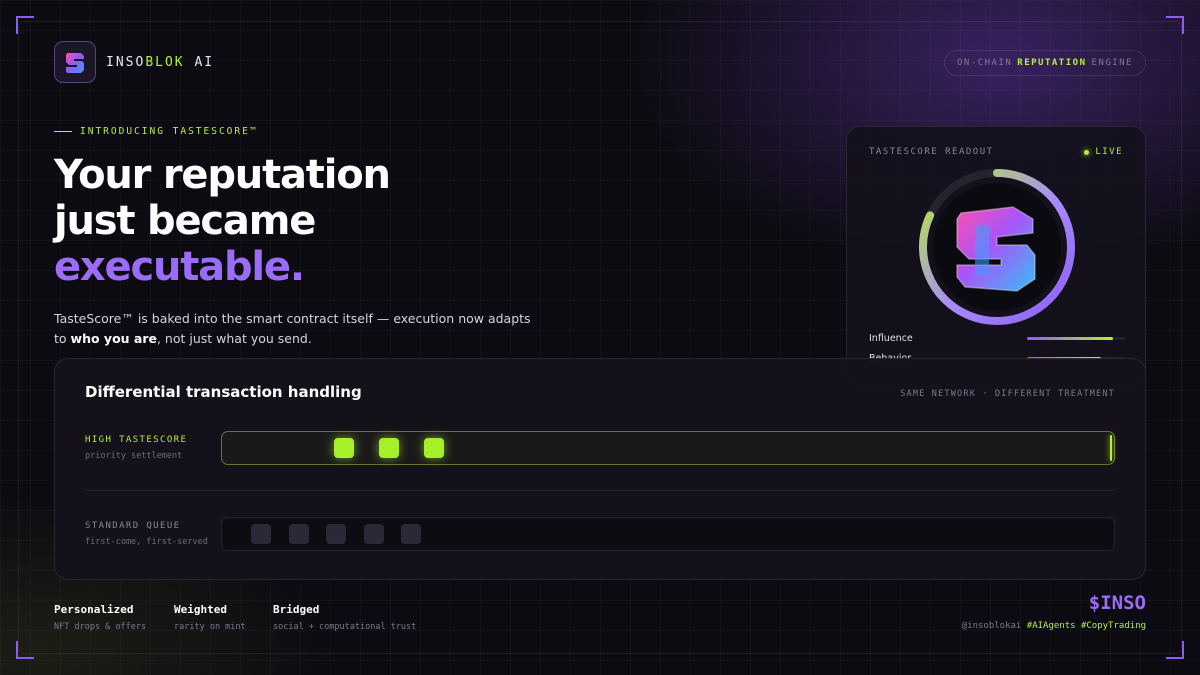 Image resolution: width=1200 pixels, height=675 pixels. I want to click on feature-title: Weighted, so click(200, 609).